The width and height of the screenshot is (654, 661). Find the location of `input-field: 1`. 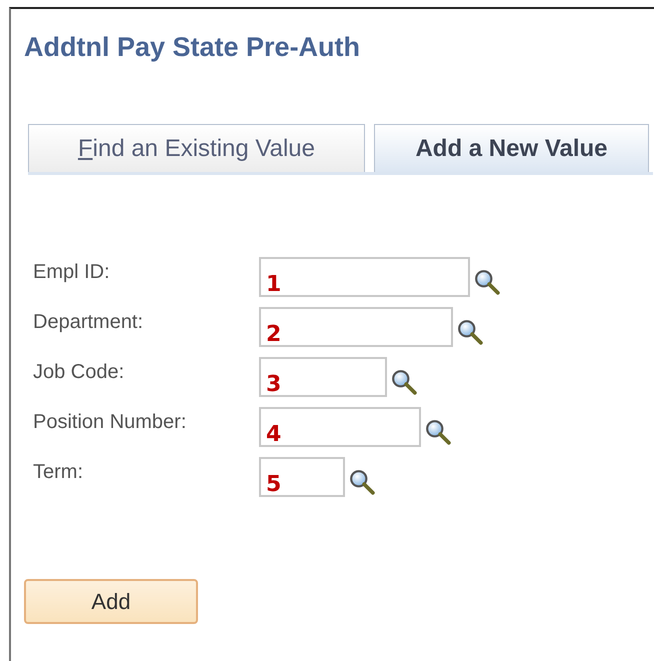

input-field: 1 is located at coordinates (364, 277).